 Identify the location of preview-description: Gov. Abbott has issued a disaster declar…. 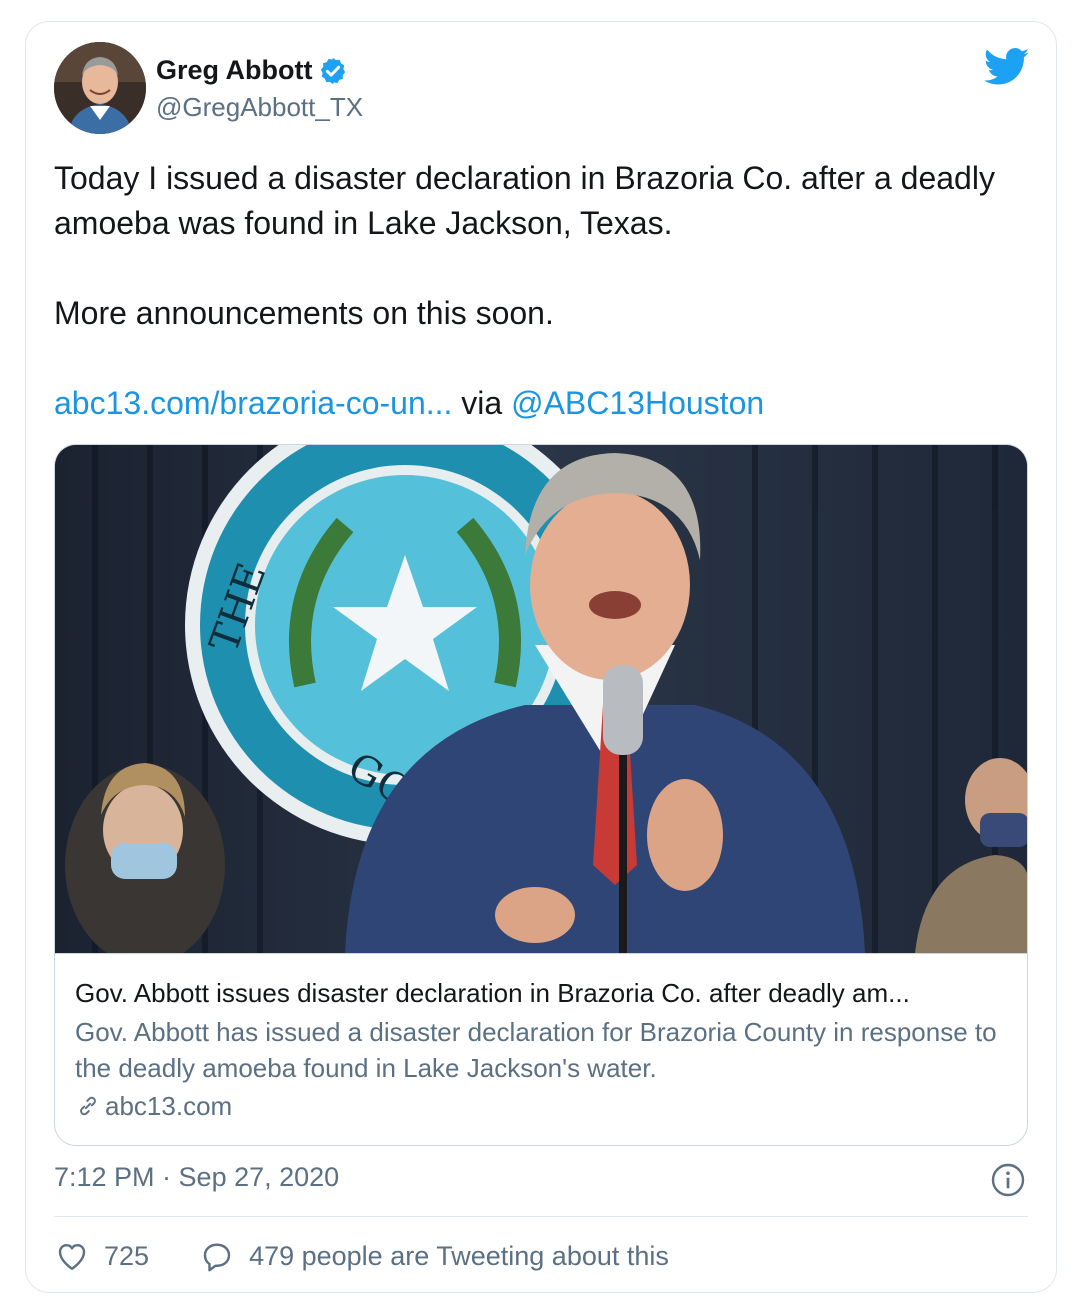
(536, 1050).